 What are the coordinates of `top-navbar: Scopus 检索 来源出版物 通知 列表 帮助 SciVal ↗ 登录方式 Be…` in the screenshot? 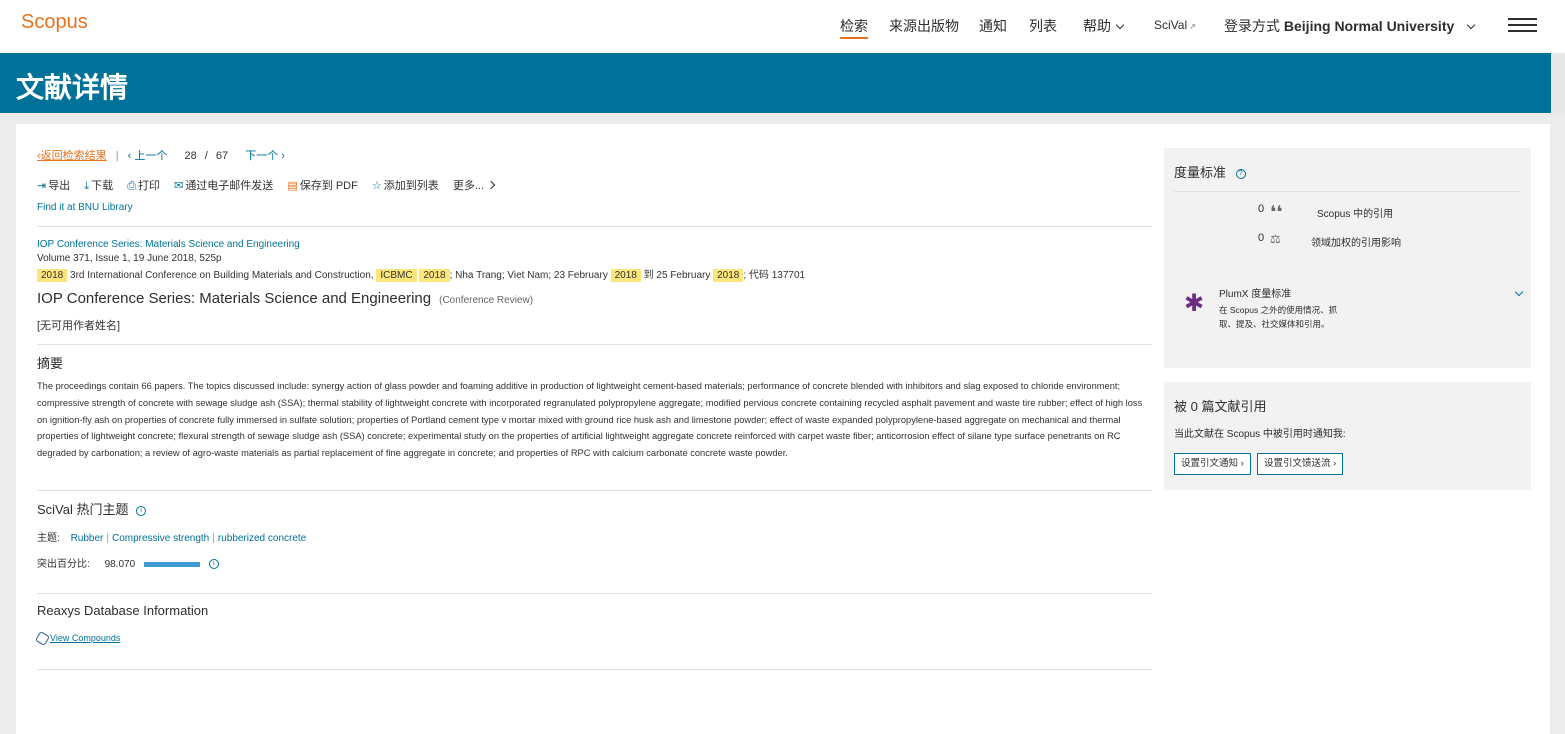 It's located at (782, 26).